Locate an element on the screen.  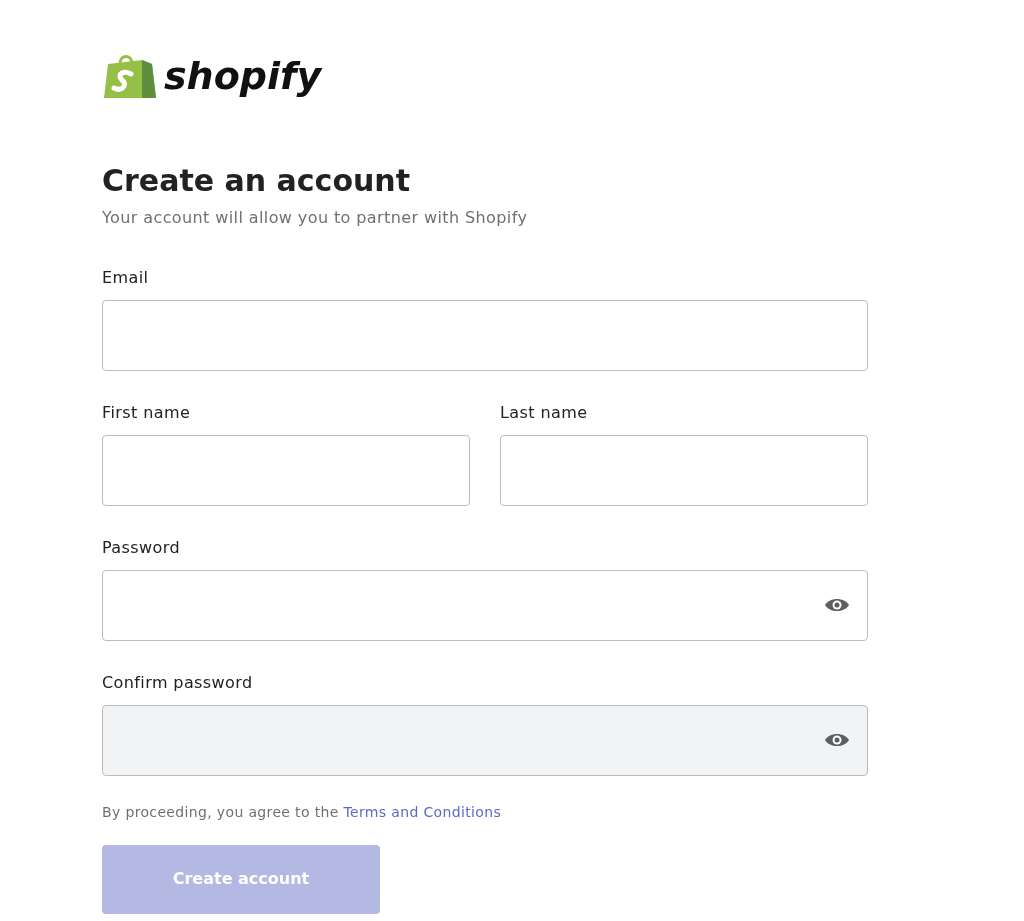
password-field is located at coordinates (485, 605).